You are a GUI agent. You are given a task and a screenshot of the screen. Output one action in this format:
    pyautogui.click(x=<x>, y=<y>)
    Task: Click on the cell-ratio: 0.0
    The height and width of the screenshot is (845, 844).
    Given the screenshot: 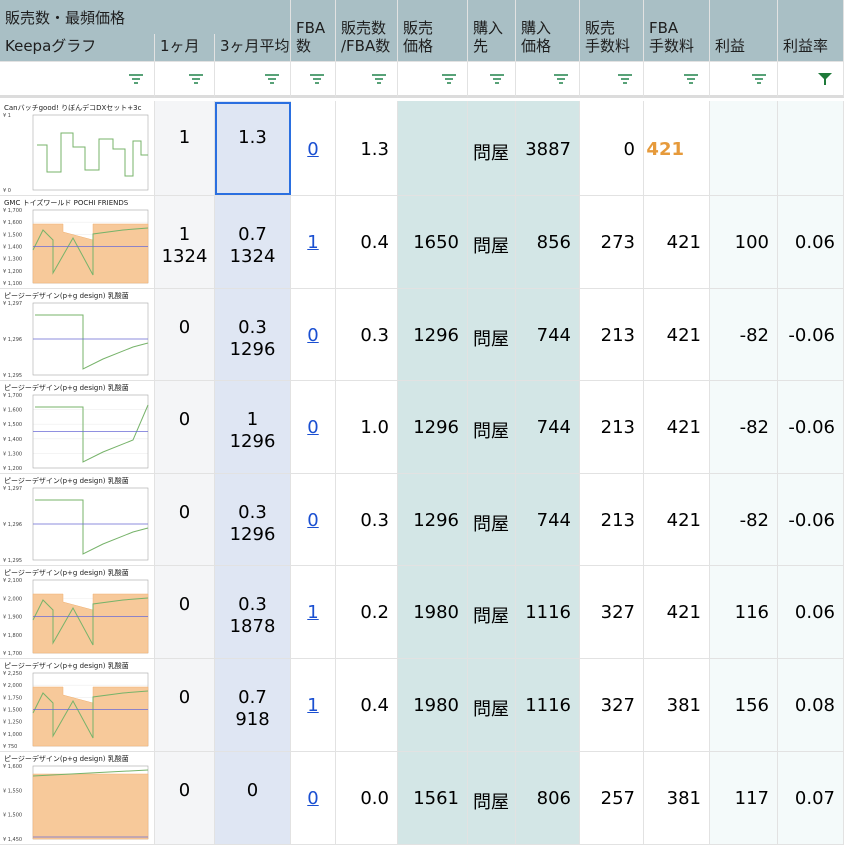 What is the action you would take?
    pyautogui.click(x=367, y=798)
    